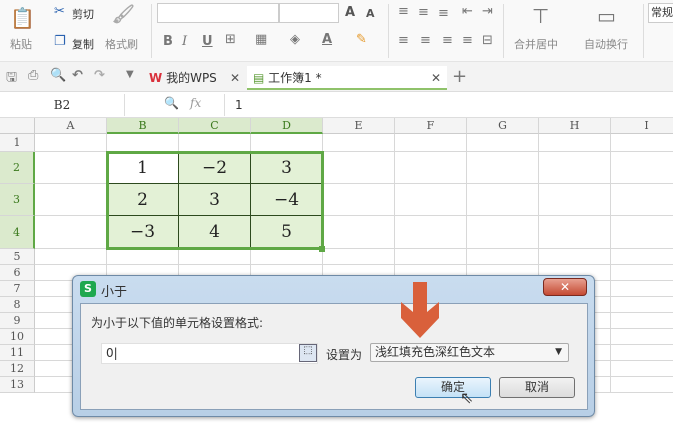 This screenshot has height=428, width=673. Describe the element at coordinates (17, 232) in the screenshot. I see `row-header-4: 4` at that location.